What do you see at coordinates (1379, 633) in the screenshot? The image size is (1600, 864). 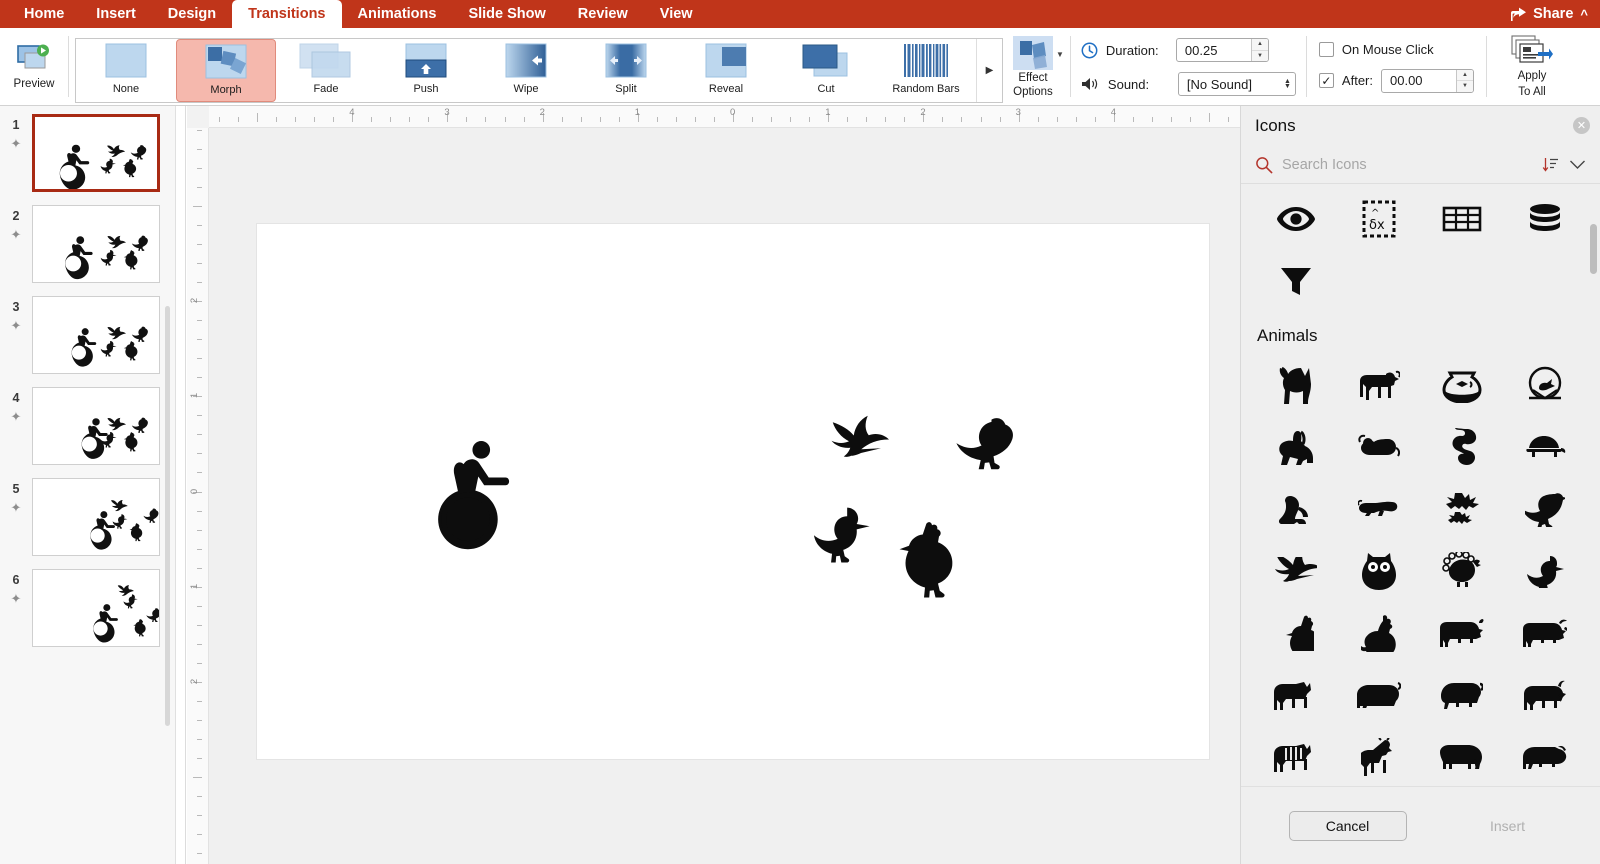 I see `rooster-icon` at bounding box center [1379, 633].